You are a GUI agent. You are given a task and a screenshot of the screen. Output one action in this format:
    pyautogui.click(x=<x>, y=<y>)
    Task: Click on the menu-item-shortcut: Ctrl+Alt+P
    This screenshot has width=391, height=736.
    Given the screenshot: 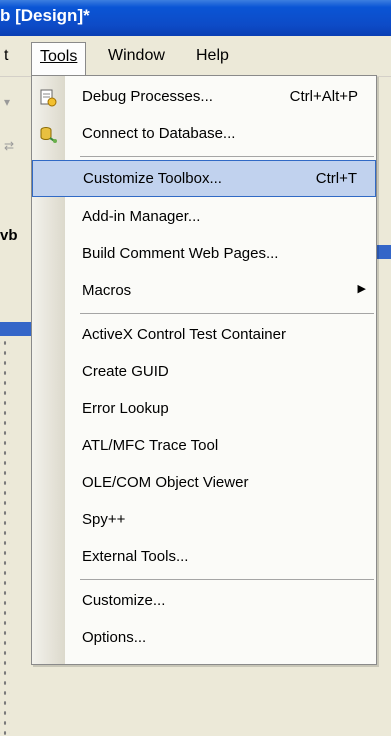 What is the action you would take?
    pyautogui.click(x=323, y=96)
    